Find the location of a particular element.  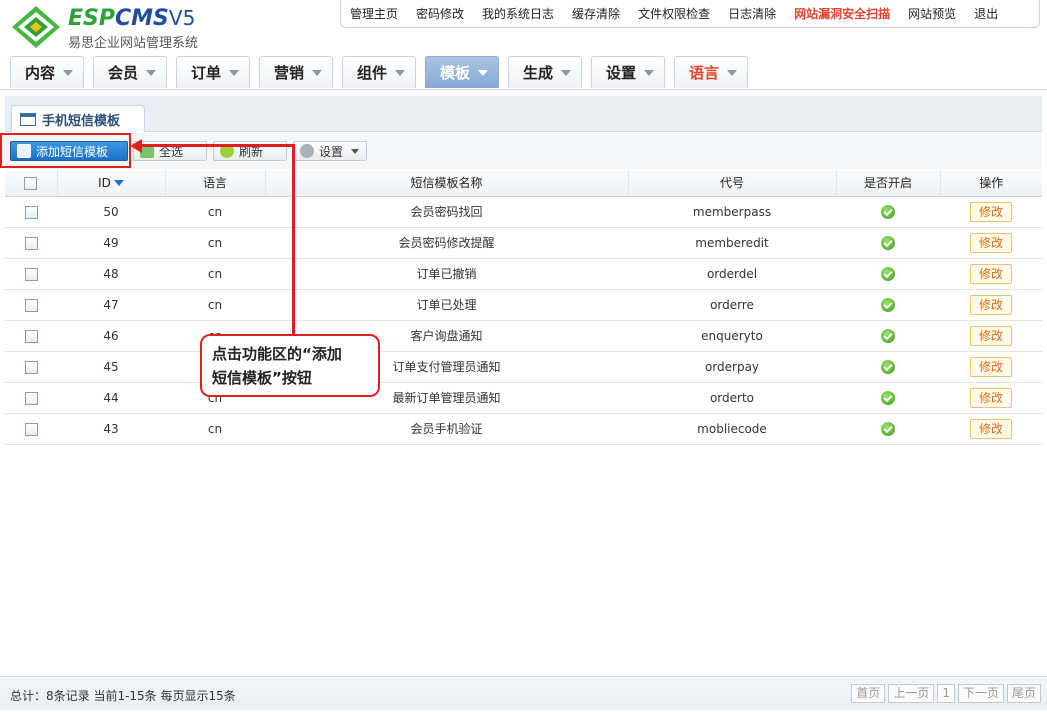

topnav-password: 密码修改 is located at coordinates (440, 13).